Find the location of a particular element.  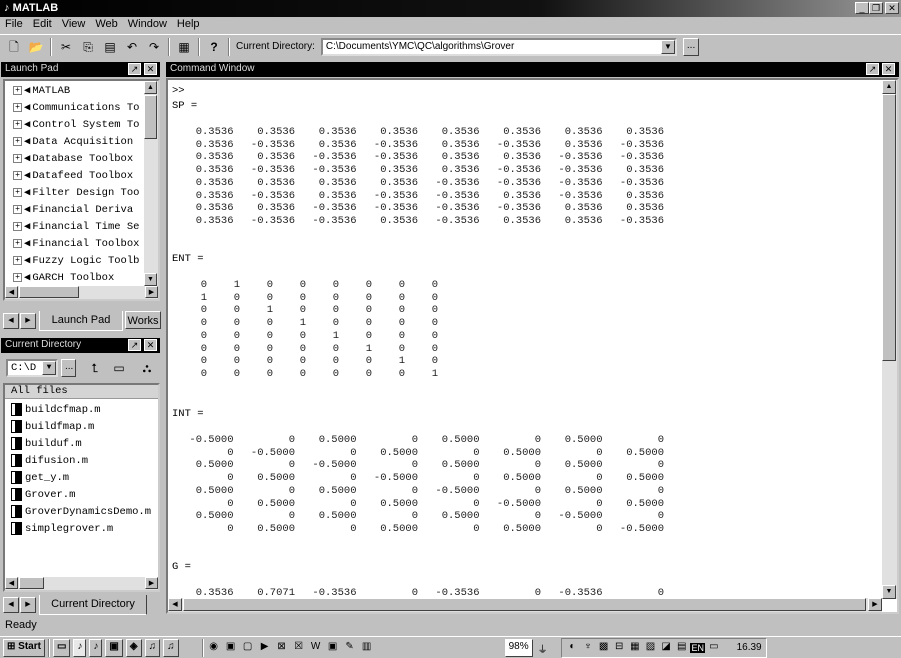

task-explorer: ▭ is located at coordinates (61, 647).